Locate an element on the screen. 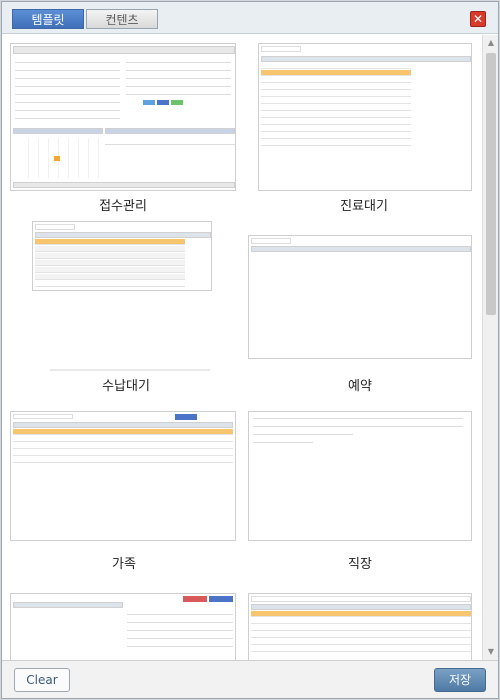 The height and width of the screenshot is (700, 500). scroll-down-icon: ▼ is located at coordinates (491, 652).